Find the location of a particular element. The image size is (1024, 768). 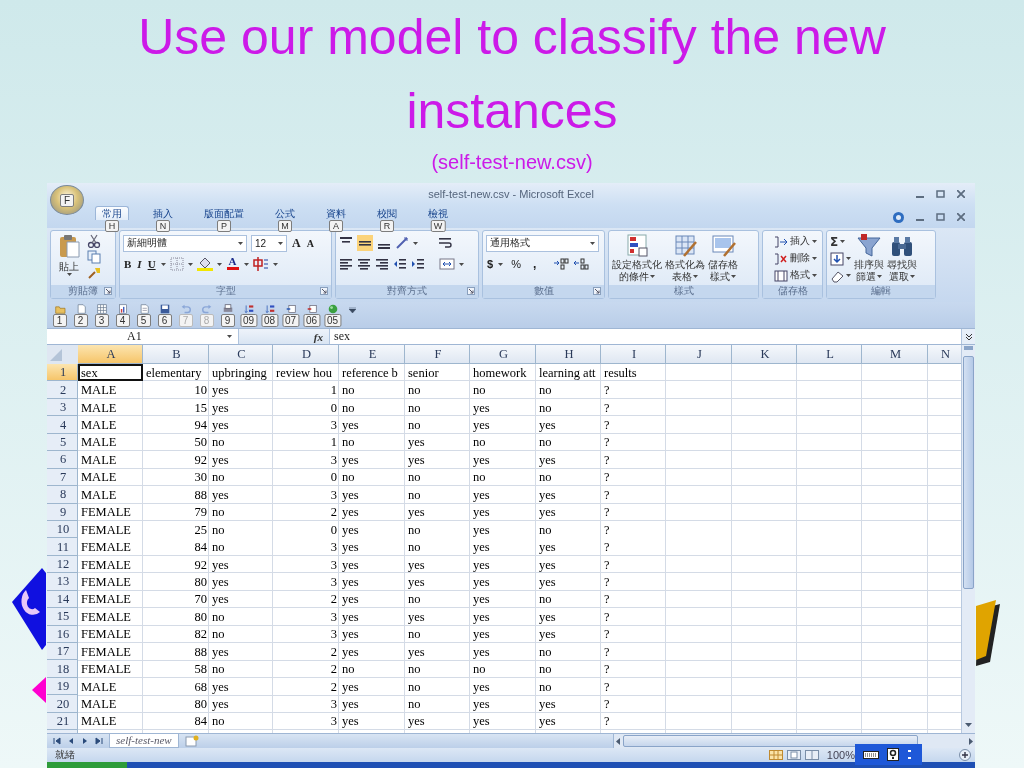

row-header: 18 is located at coordinates (62, 669).